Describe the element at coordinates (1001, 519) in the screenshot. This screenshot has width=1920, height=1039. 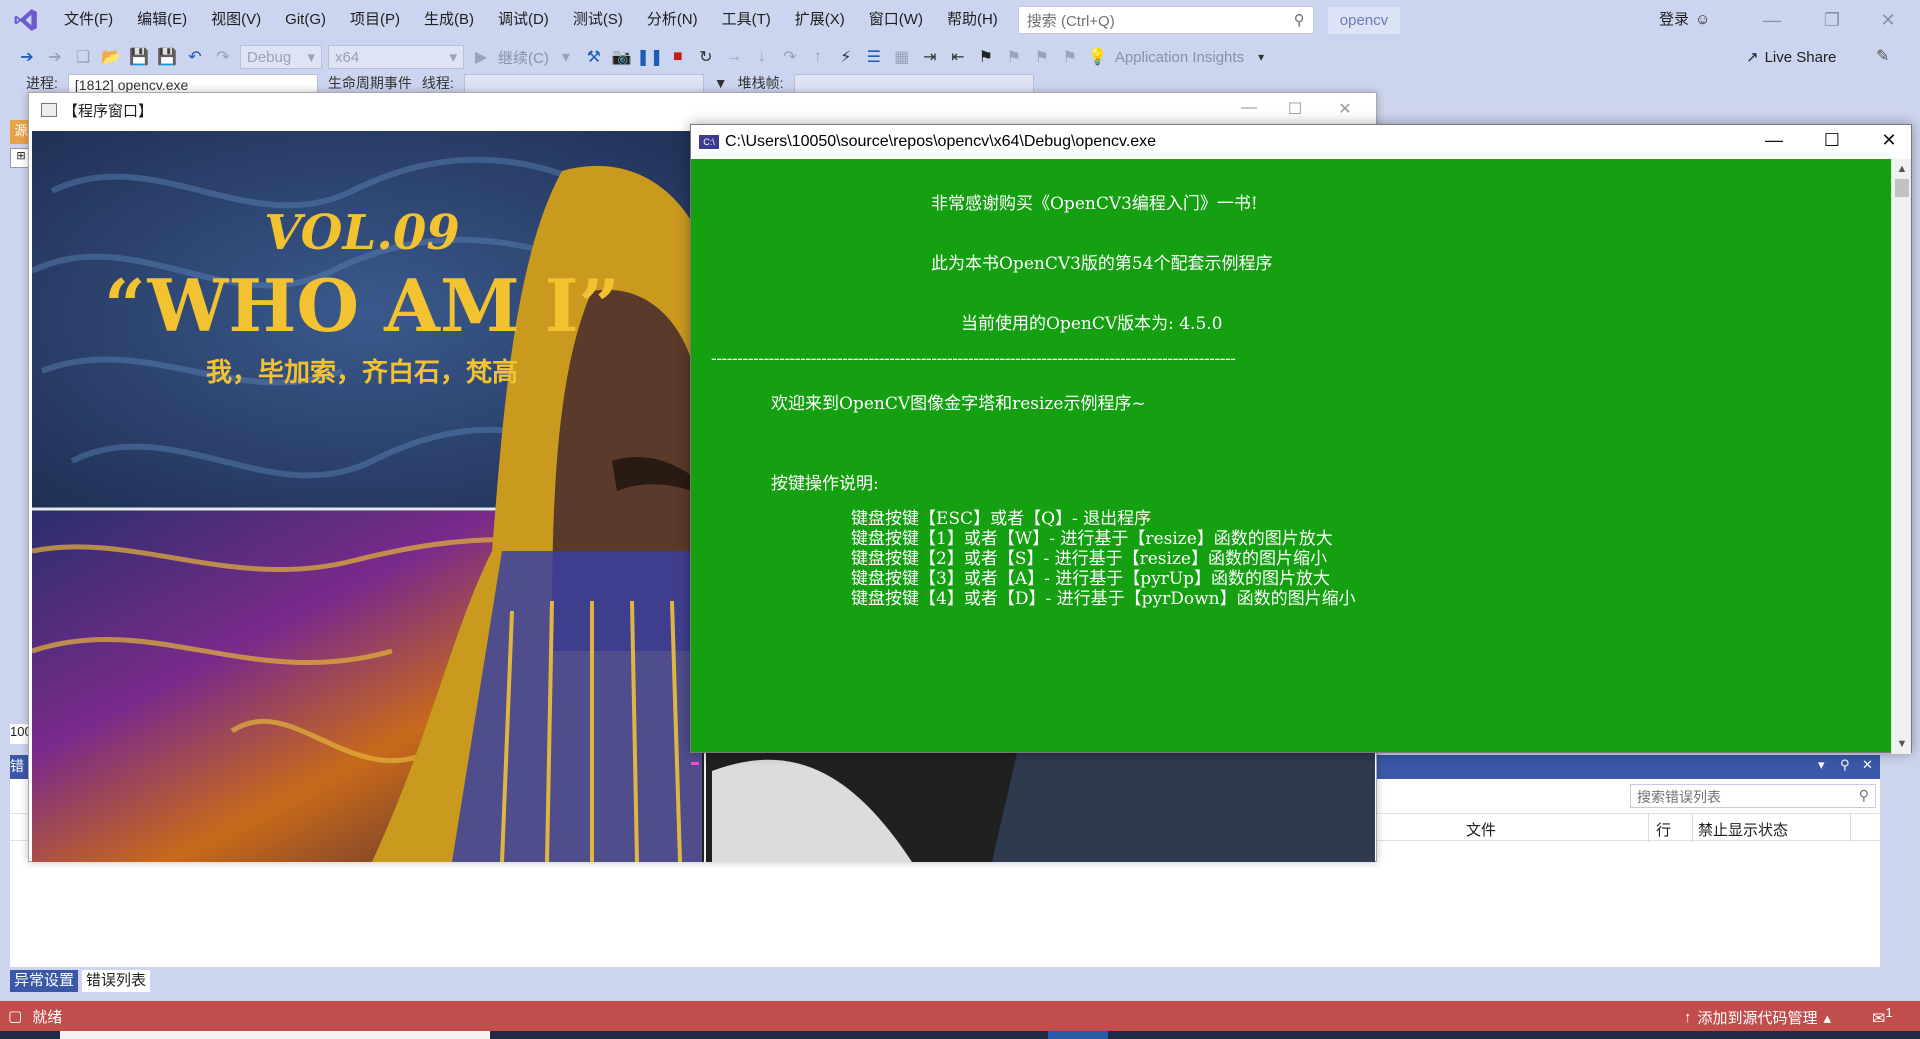
I see `console-key-esc: 键盘按键【ESC】或者【Q】- 退出程序` at that location.